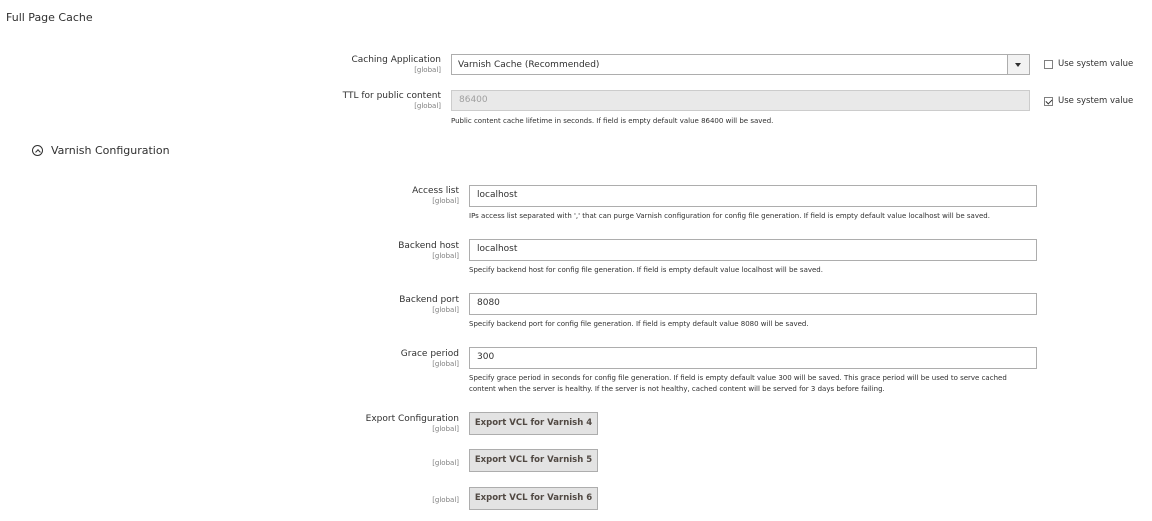 The image size is (1152, 521). I want to click on grace-period-label: Grace period, so click(429, 354).